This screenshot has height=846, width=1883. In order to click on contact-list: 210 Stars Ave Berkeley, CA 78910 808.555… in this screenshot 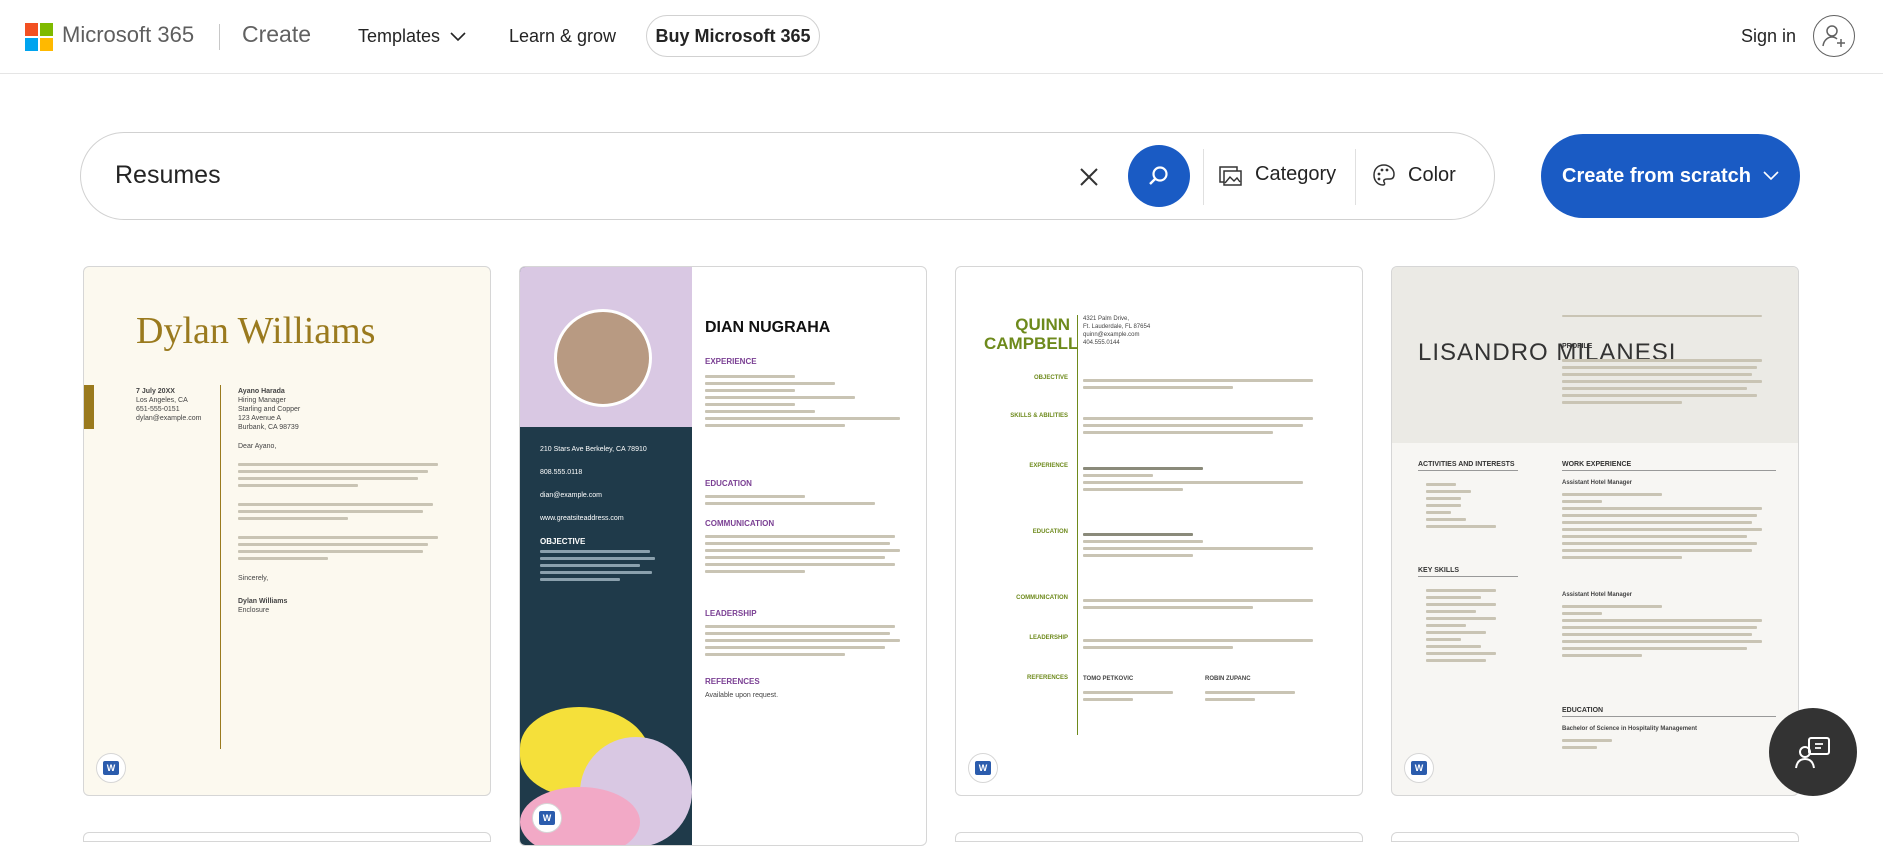, I will do `click(610, 515)`.